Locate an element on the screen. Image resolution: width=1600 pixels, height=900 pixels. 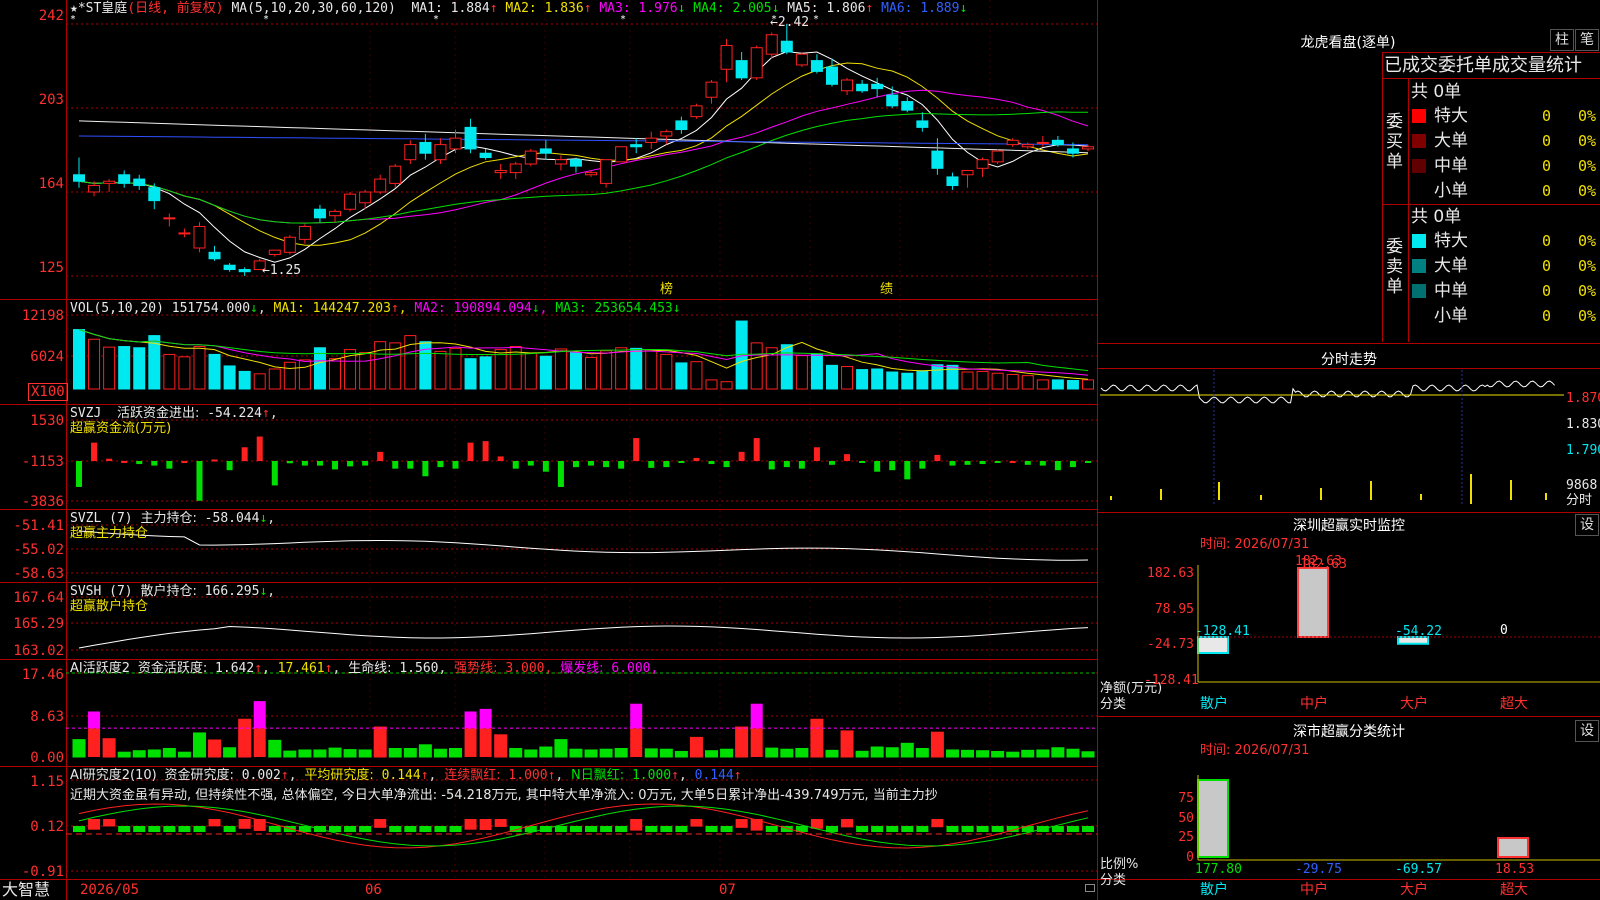
intraday-price-line is located at coordinates (1327, 392).